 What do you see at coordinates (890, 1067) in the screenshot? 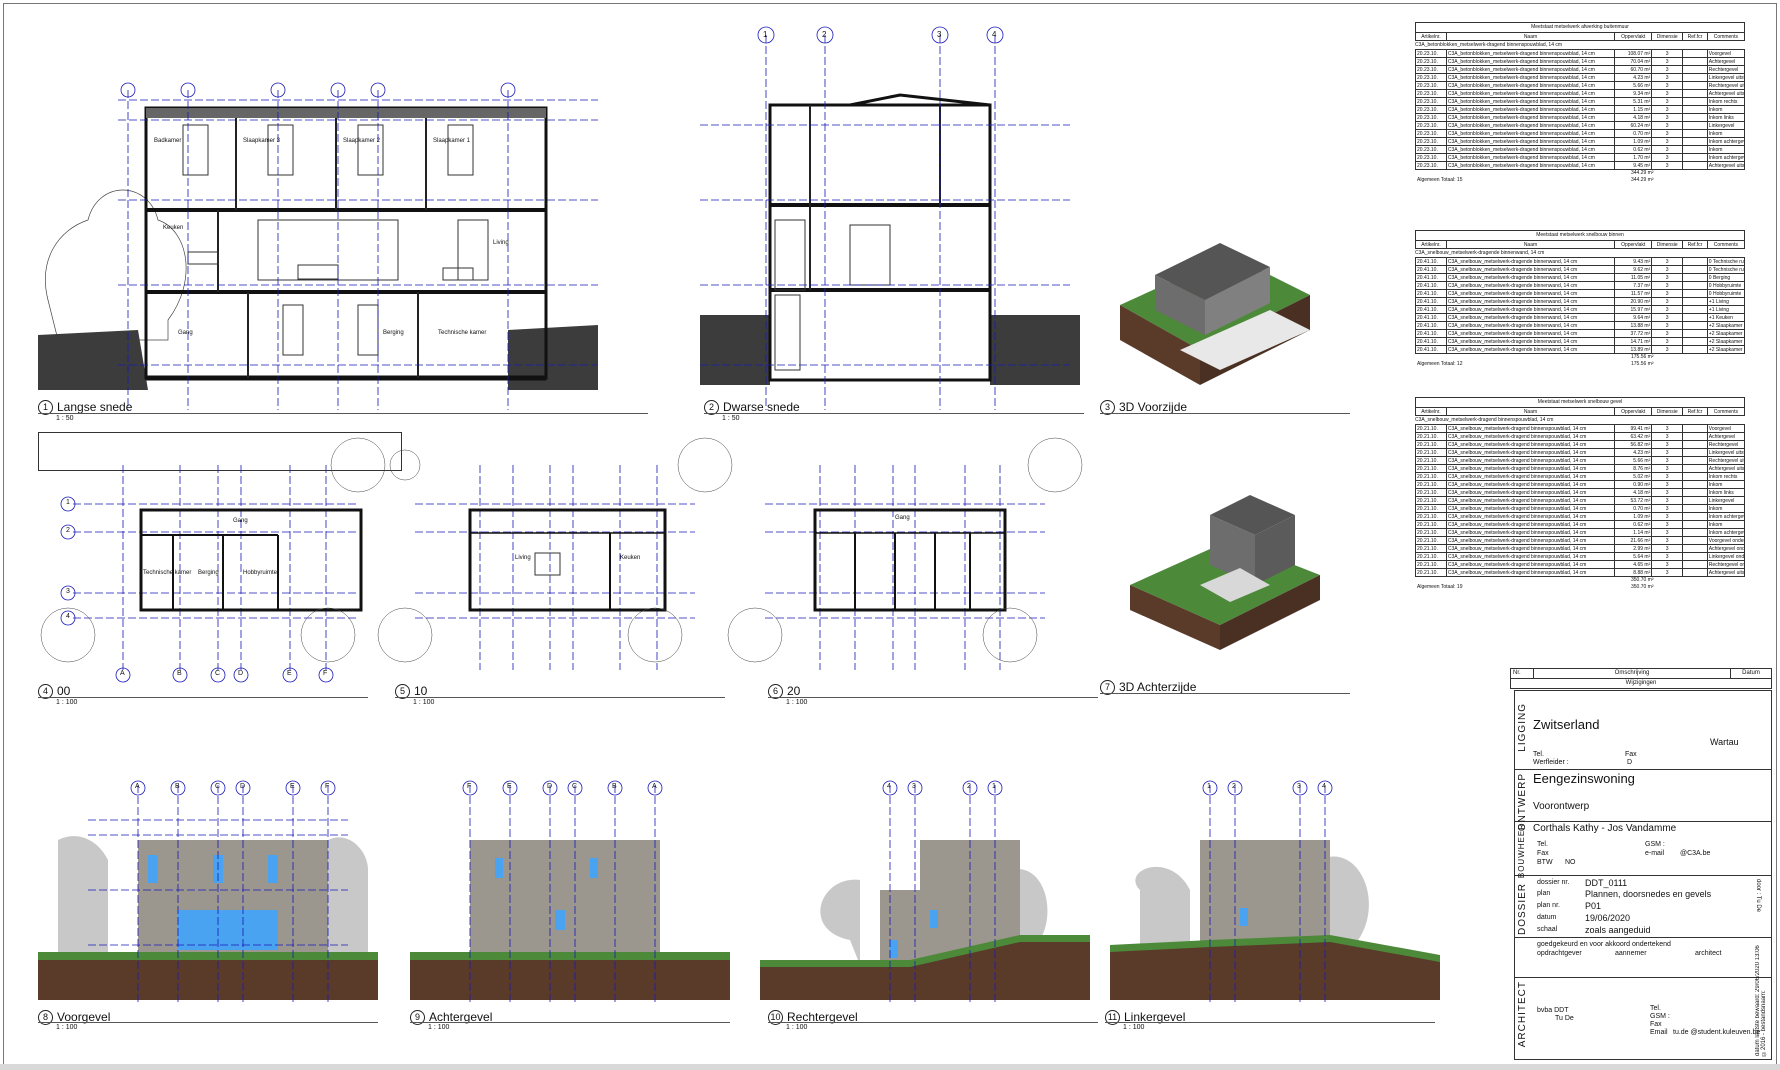
I see `bottom-scrollbar` at bounding box center [890, 1067].